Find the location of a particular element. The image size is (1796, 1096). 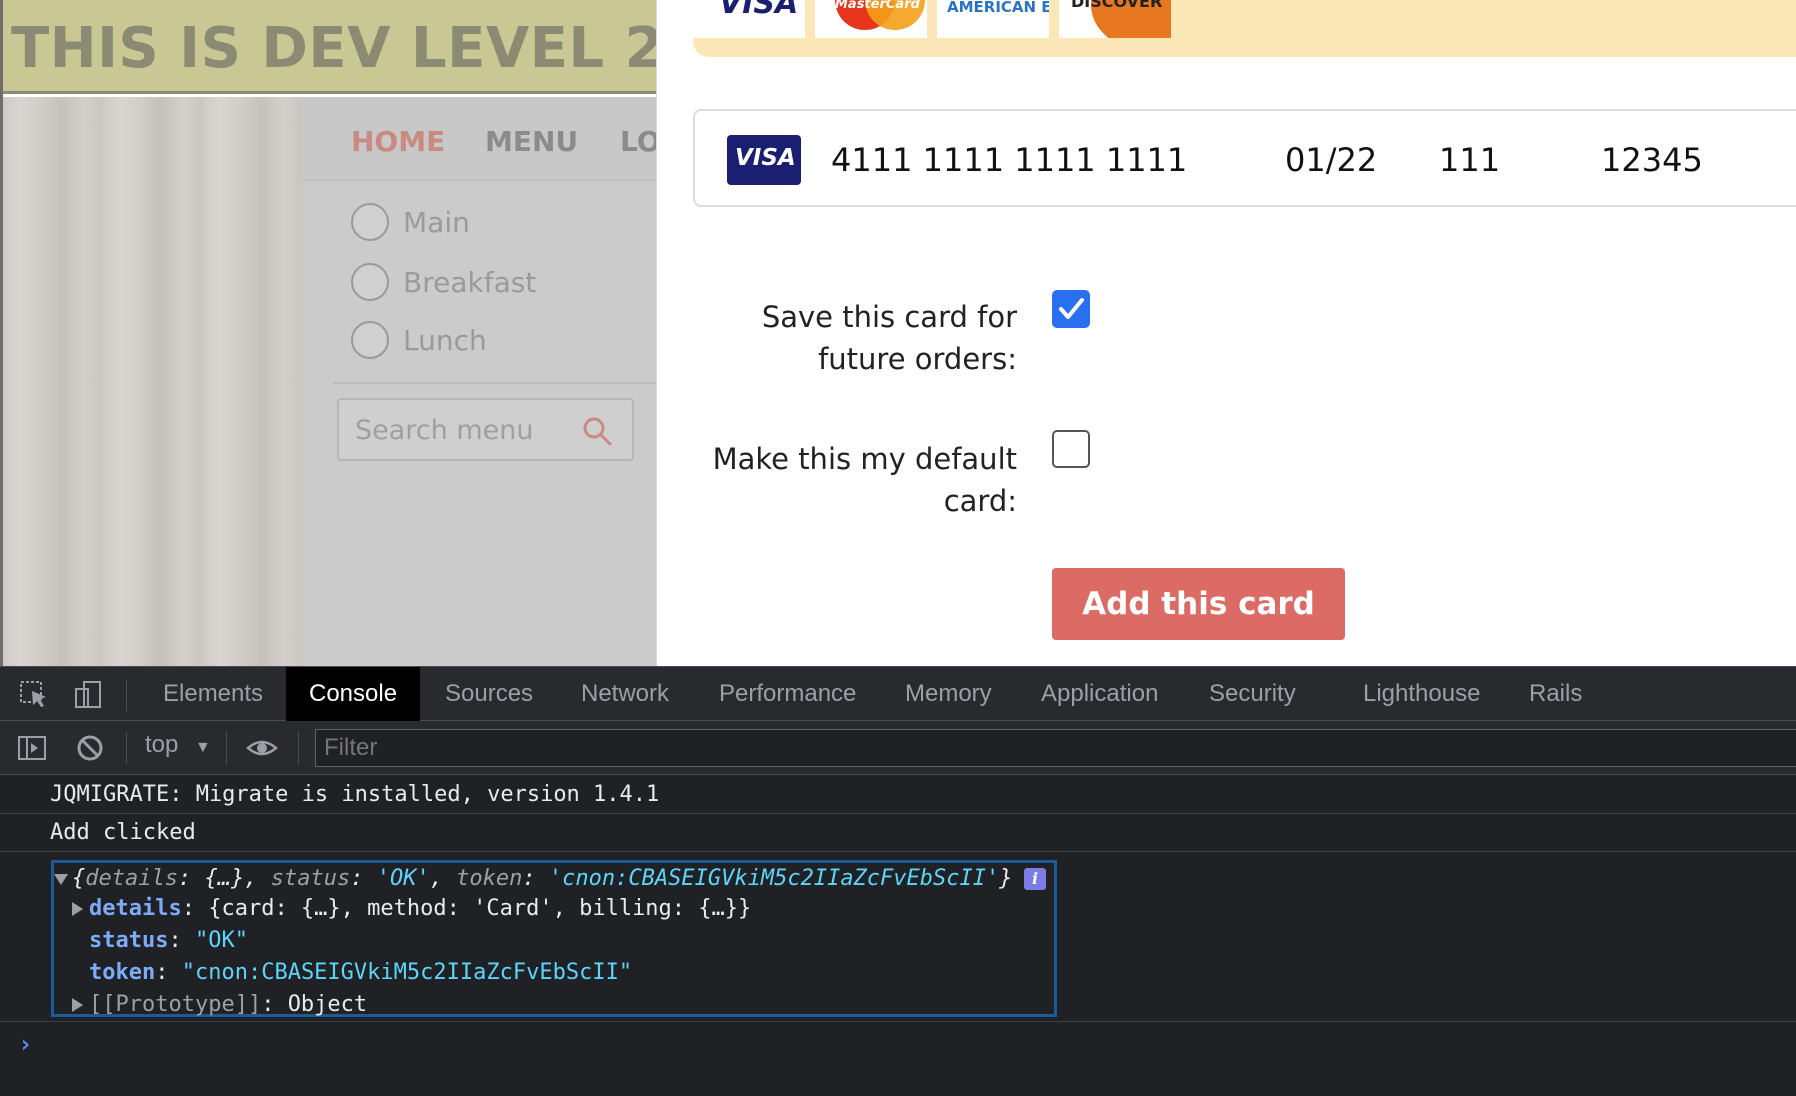

console-toolbar: top ▼ is located at coordinates (898, 748).